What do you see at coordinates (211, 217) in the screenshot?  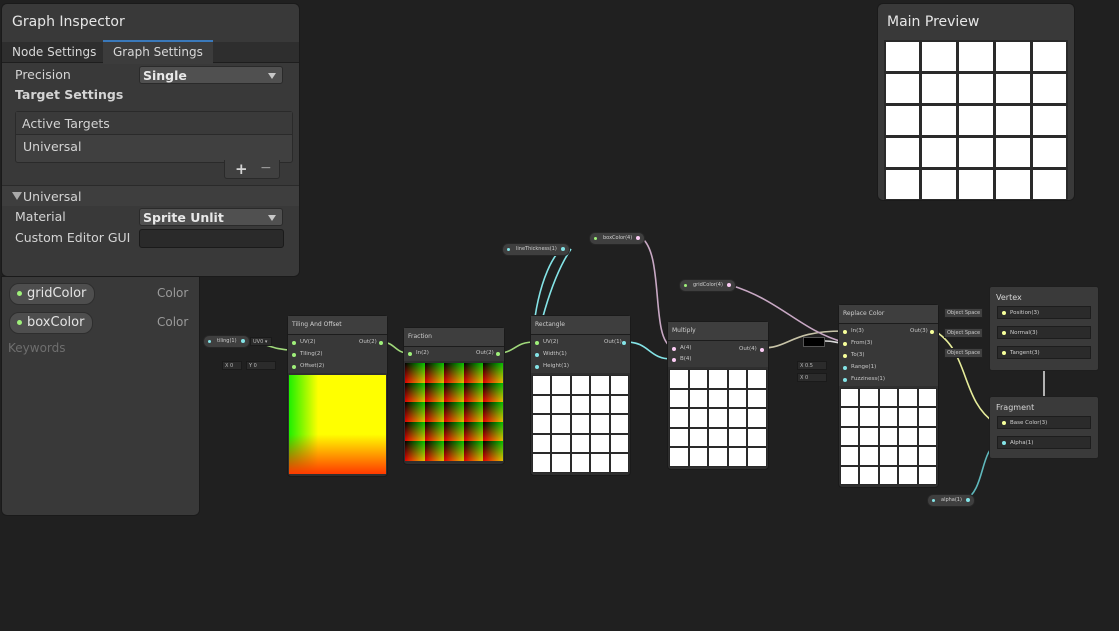 I see `material-dropdown: Sprite Unlit` at bounding box center [211, 217].